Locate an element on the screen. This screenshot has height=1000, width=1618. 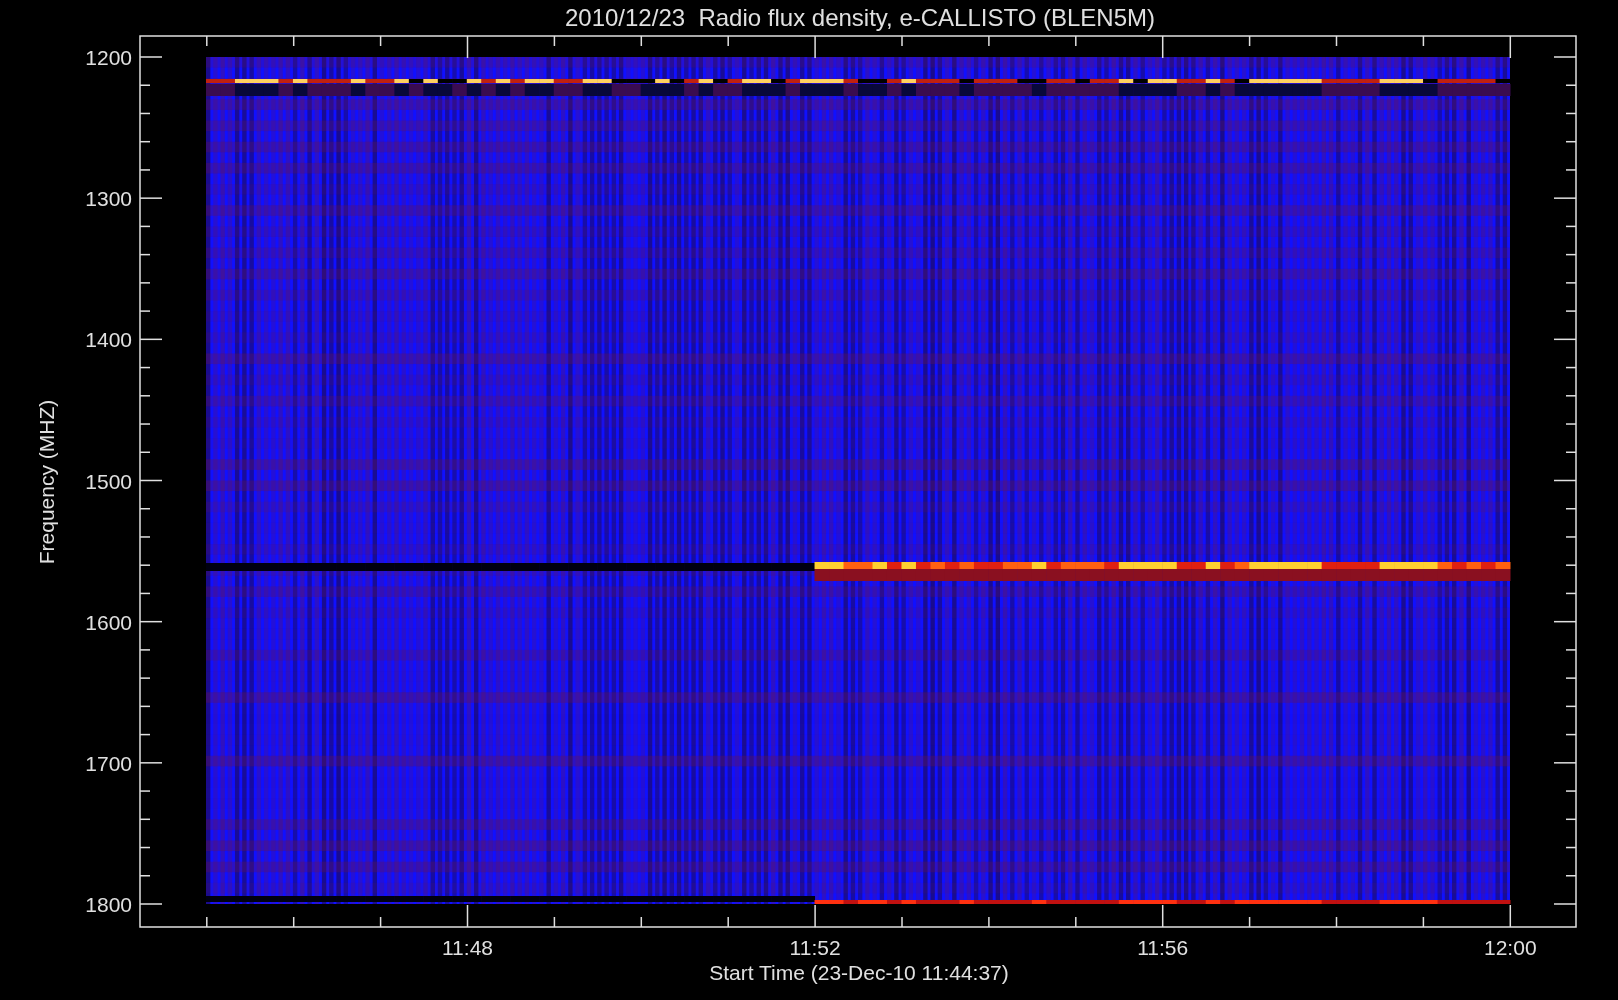
tick-label: 1700 is located at coordinates (108, 763).